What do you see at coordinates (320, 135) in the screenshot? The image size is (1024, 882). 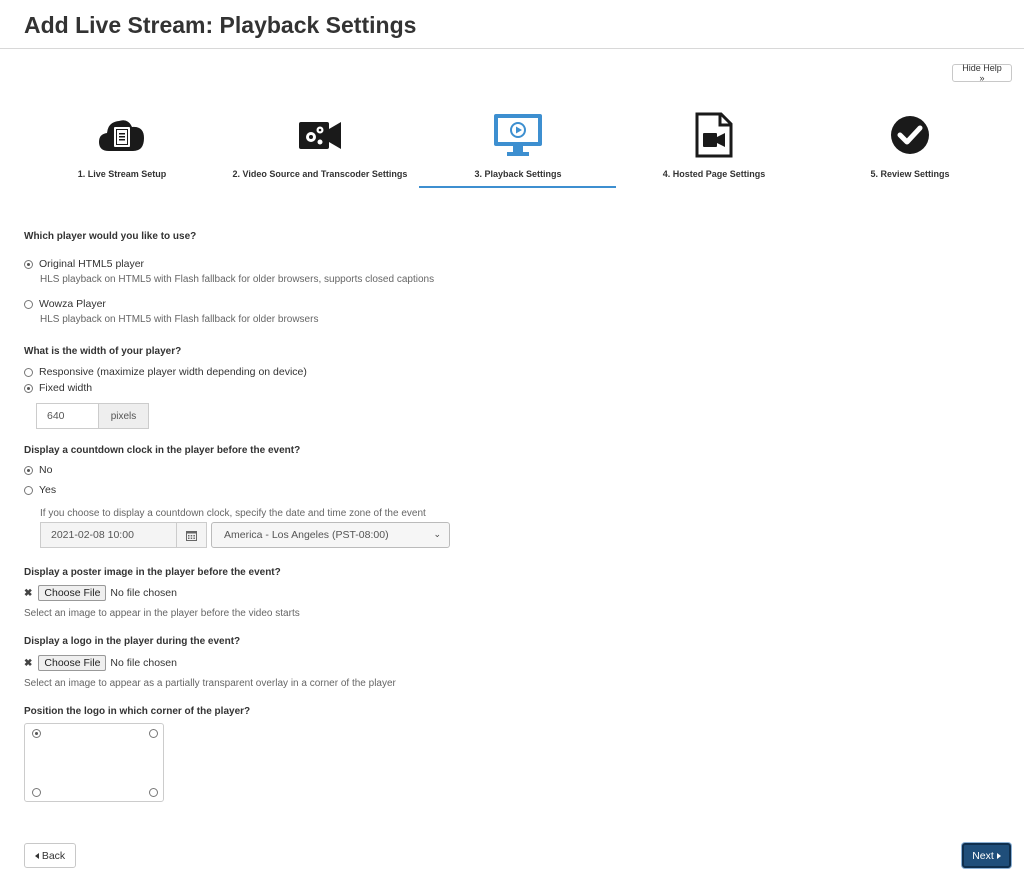 I see `video-camera-gear-icon` at bounding box center [320, 135].